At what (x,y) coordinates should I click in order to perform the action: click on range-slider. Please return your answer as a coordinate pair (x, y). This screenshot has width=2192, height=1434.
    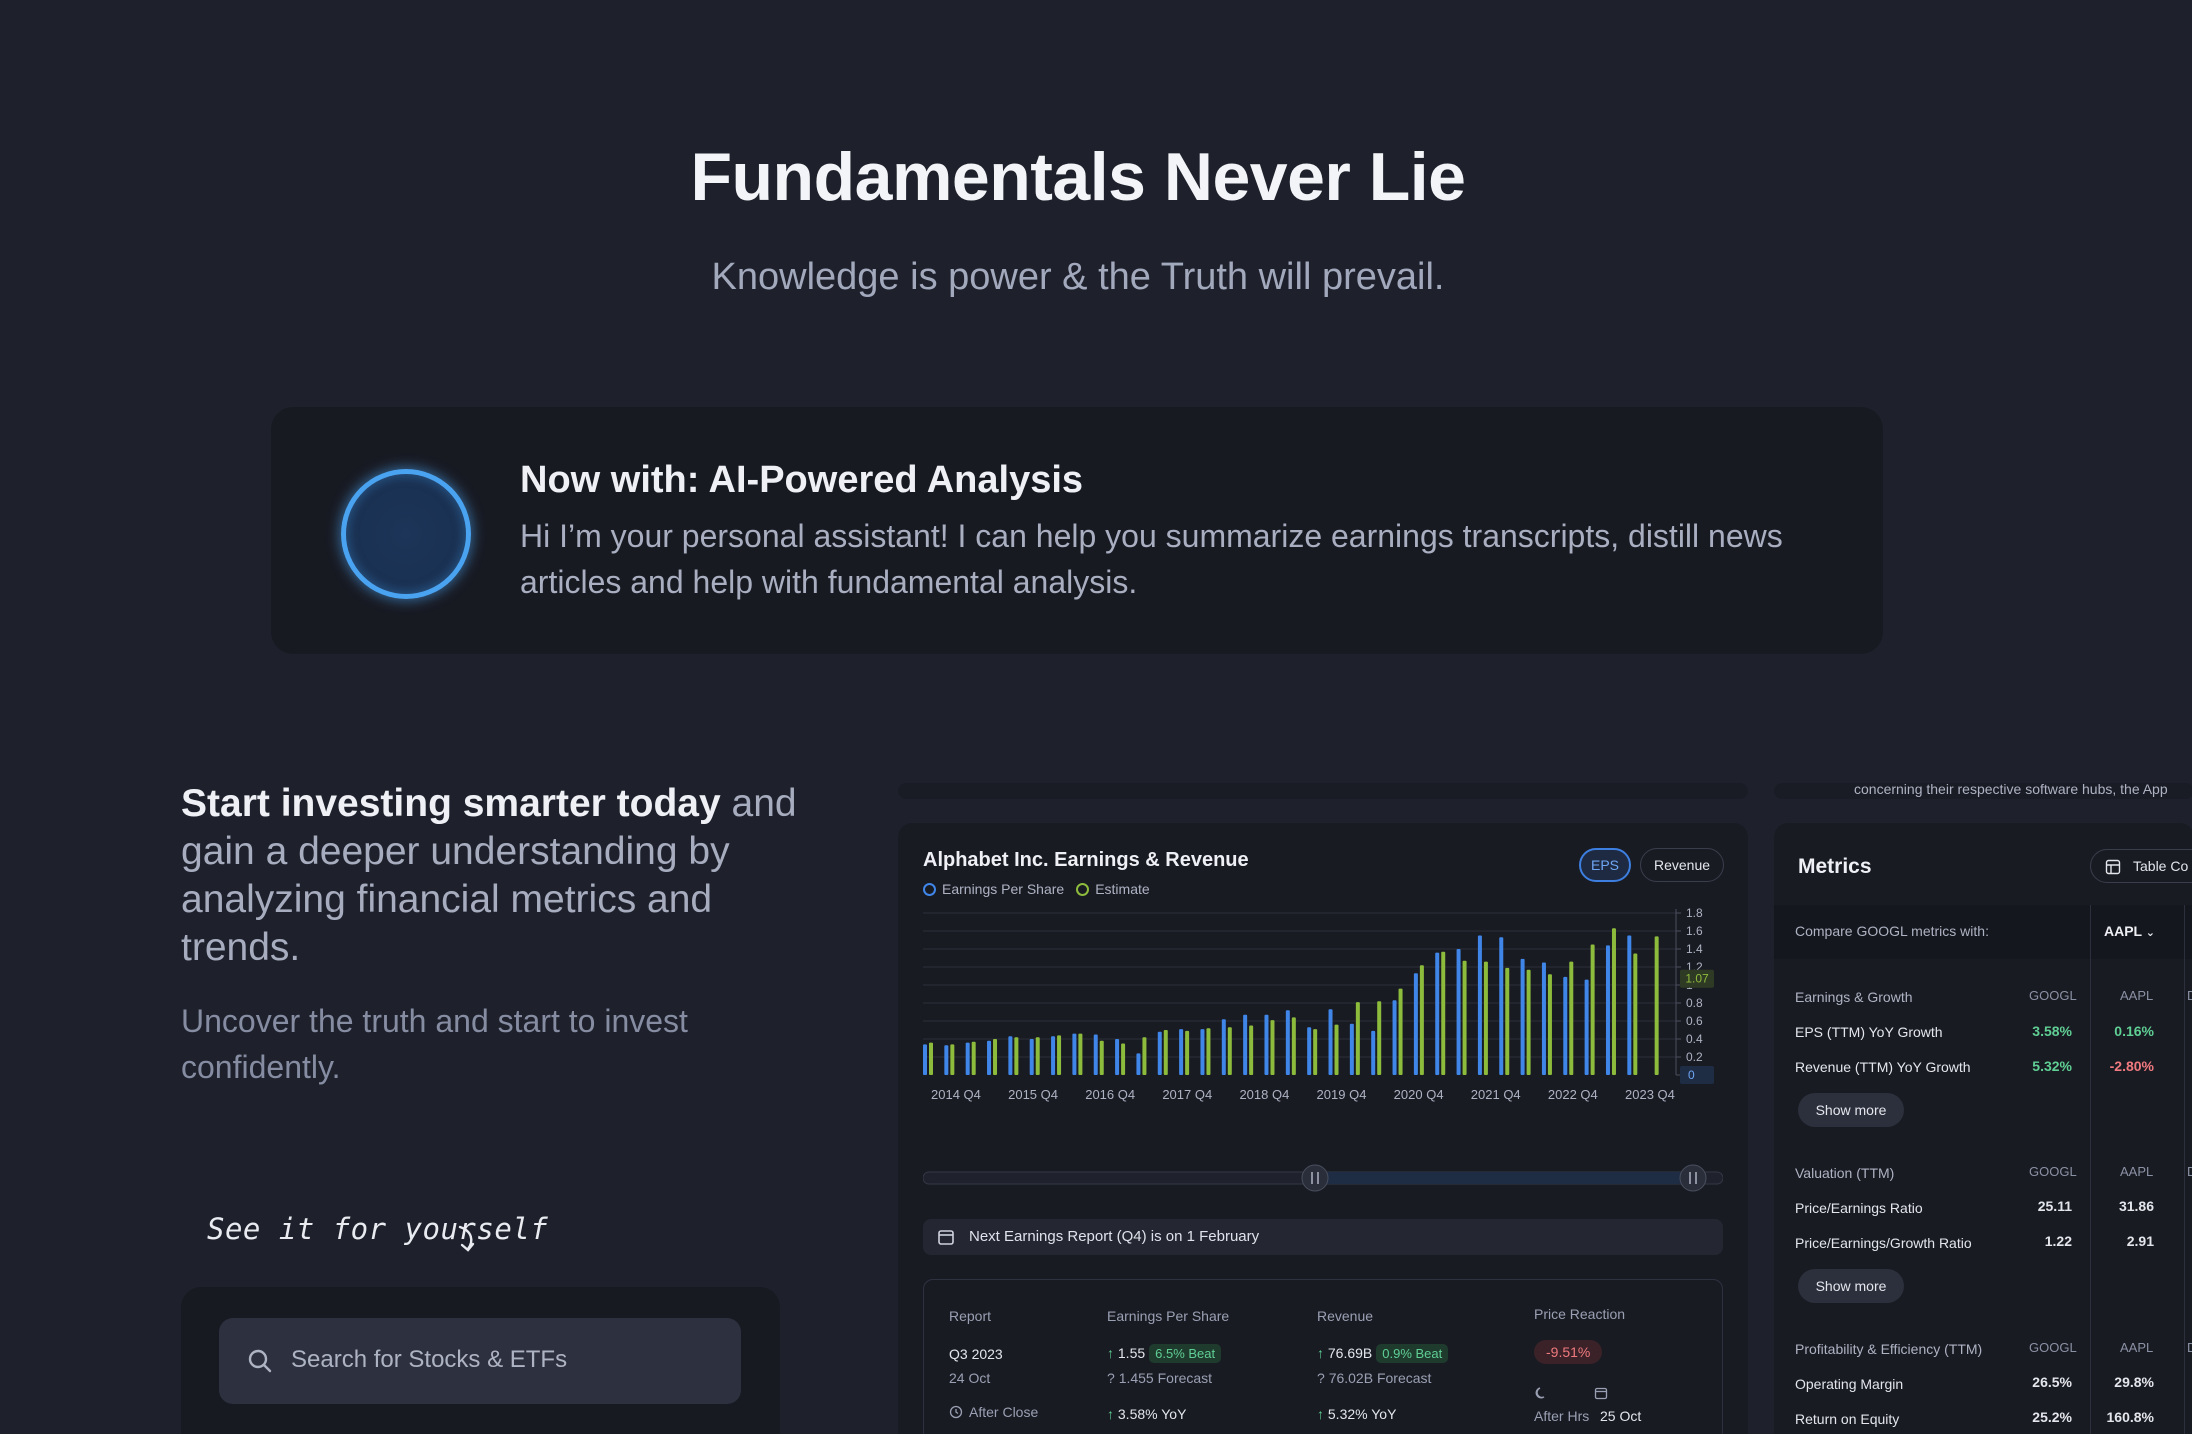
    Looking at the image, I should click on (1323, 1178).